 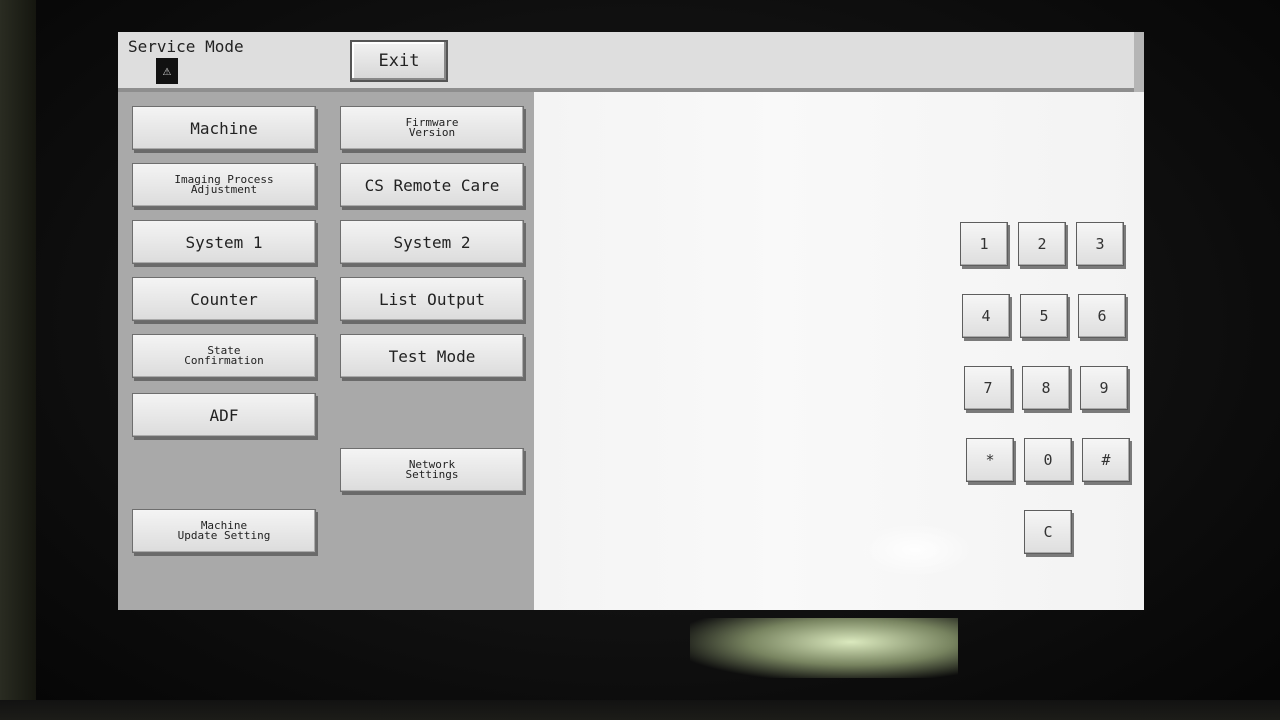 I want to click on keypad-key-1: 1, so click(x=984, y=244).